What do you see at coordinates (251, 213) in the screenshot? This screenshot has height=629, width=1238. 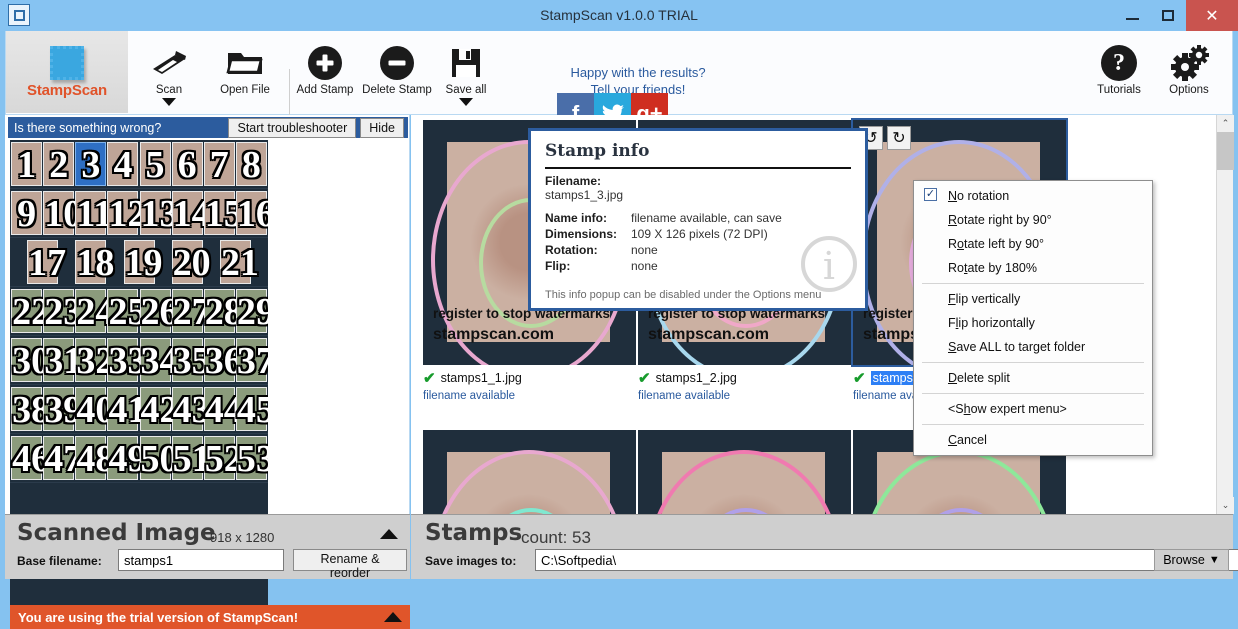 I see `scan-preview-cell: 16` at bounding box center [251, 213].